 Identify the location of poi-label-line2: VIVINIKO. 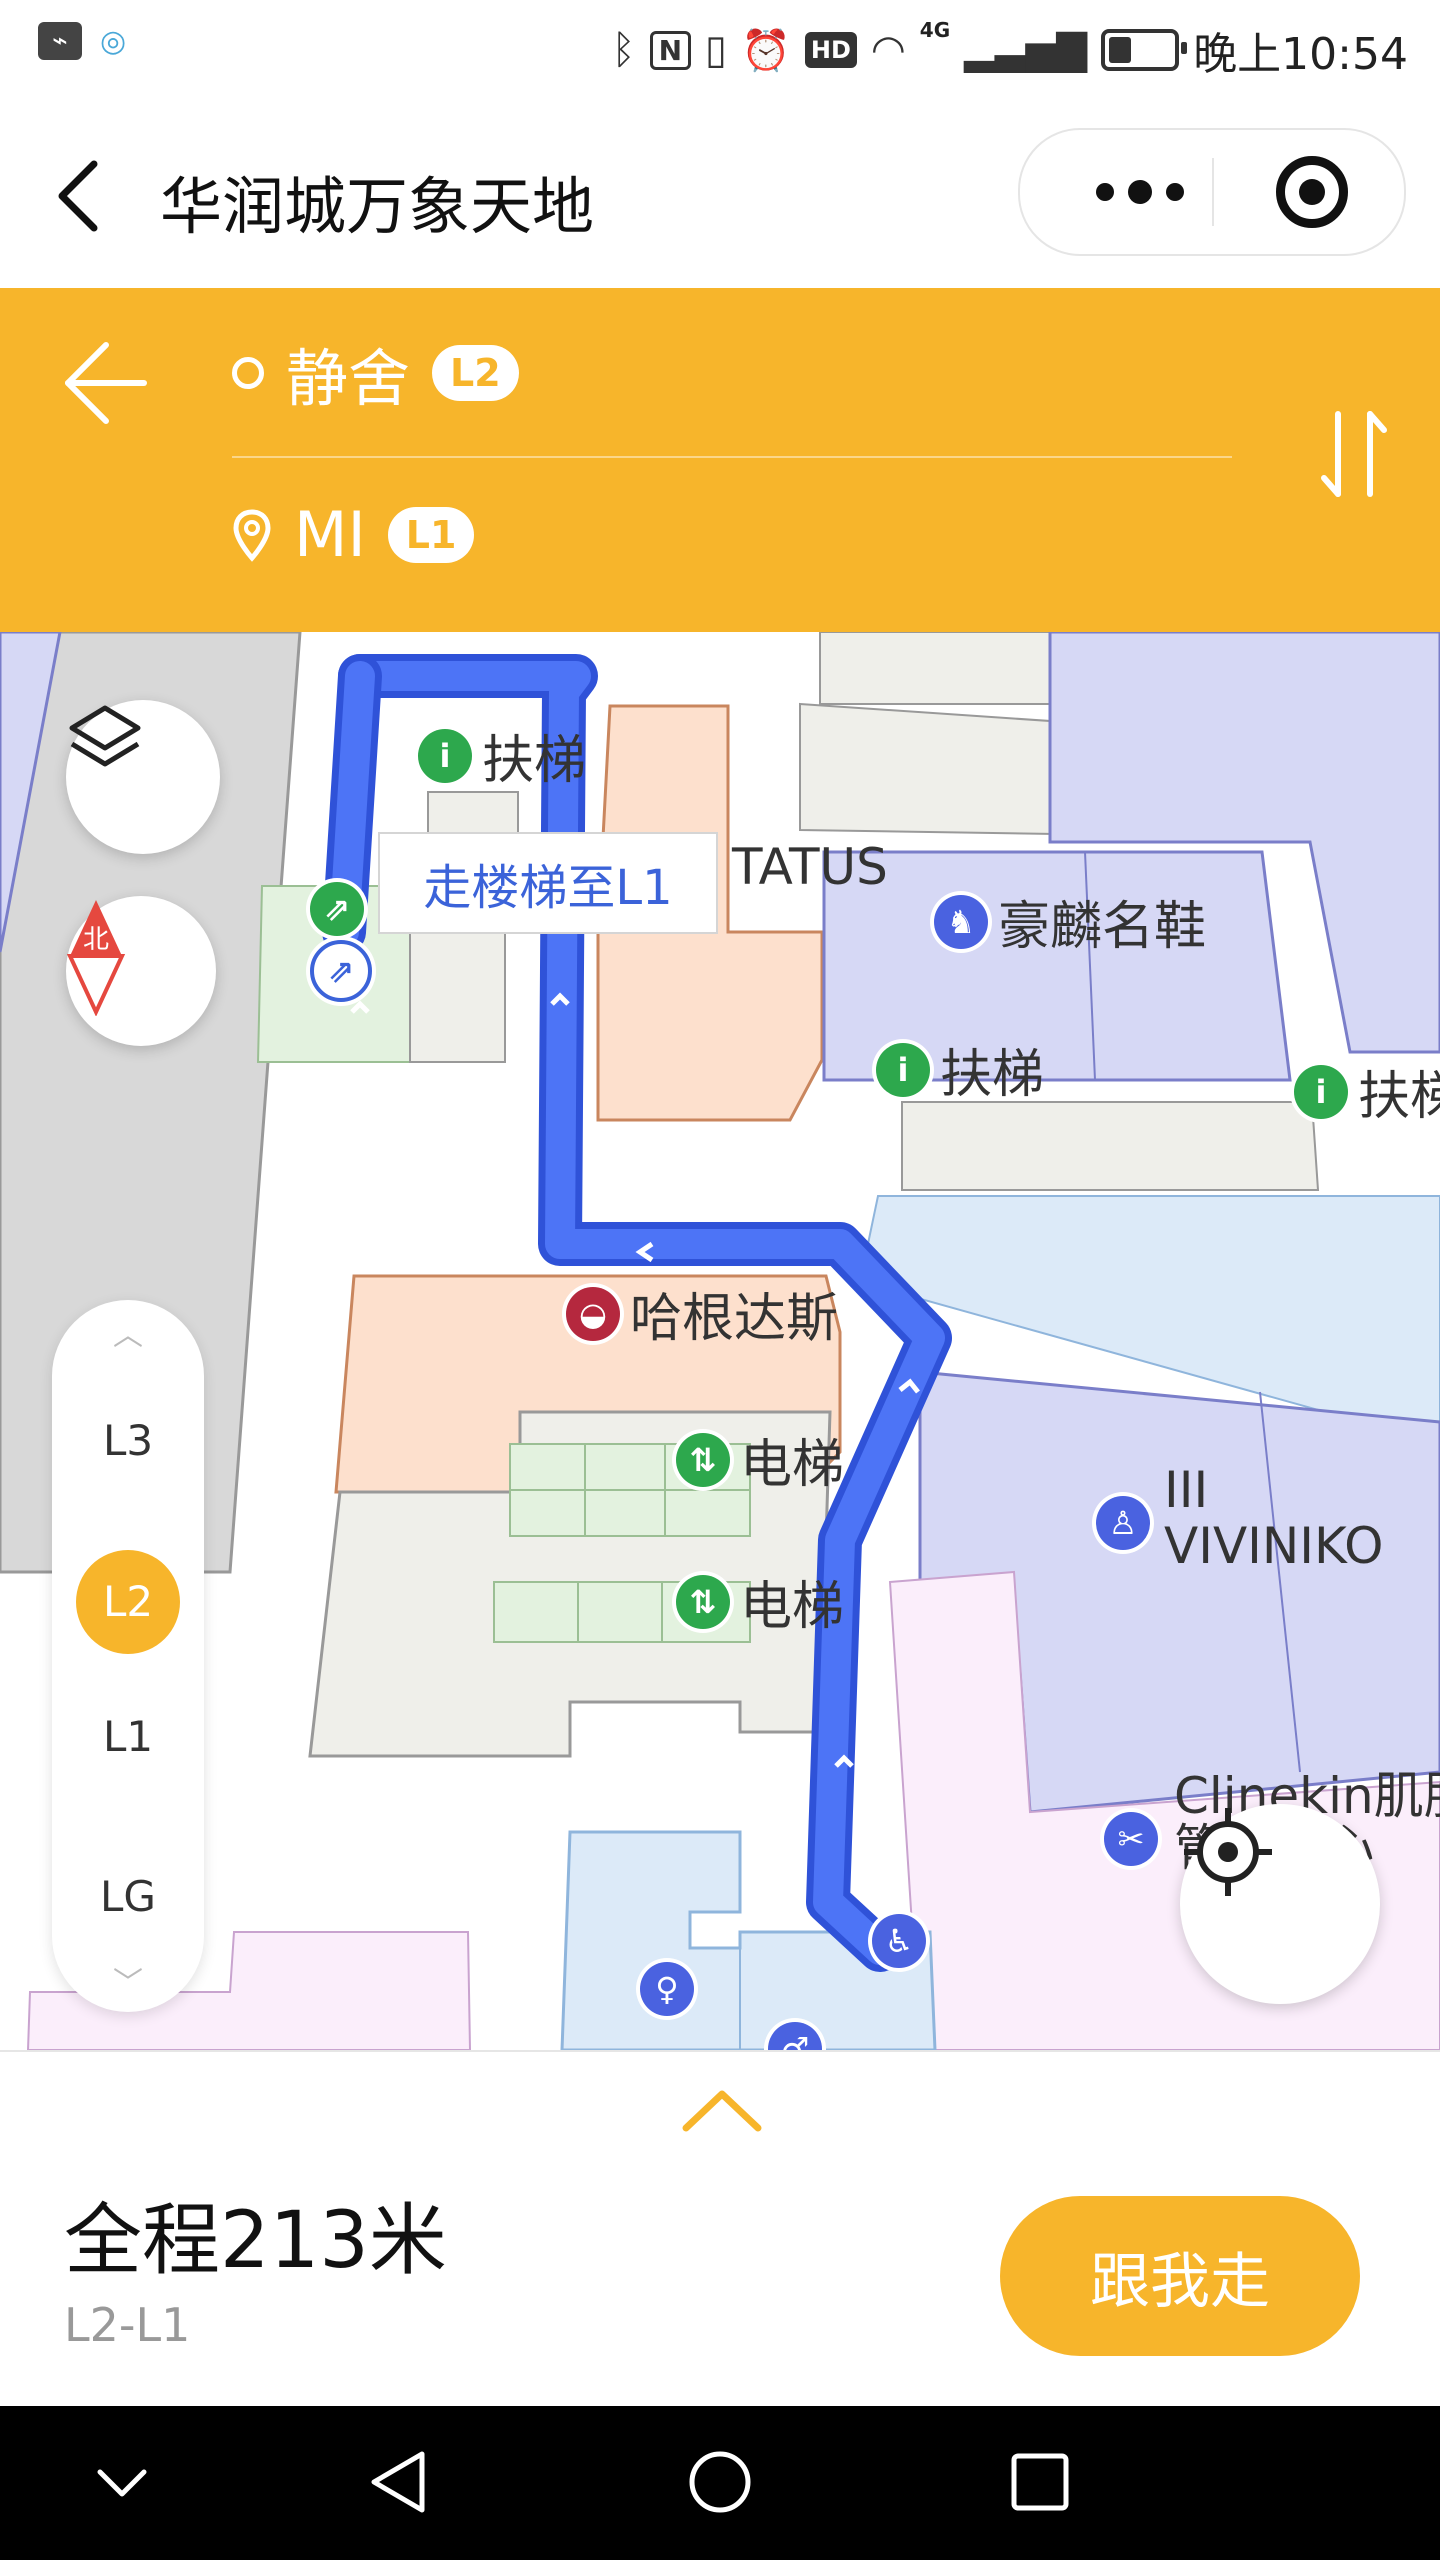
(1274, 1546).